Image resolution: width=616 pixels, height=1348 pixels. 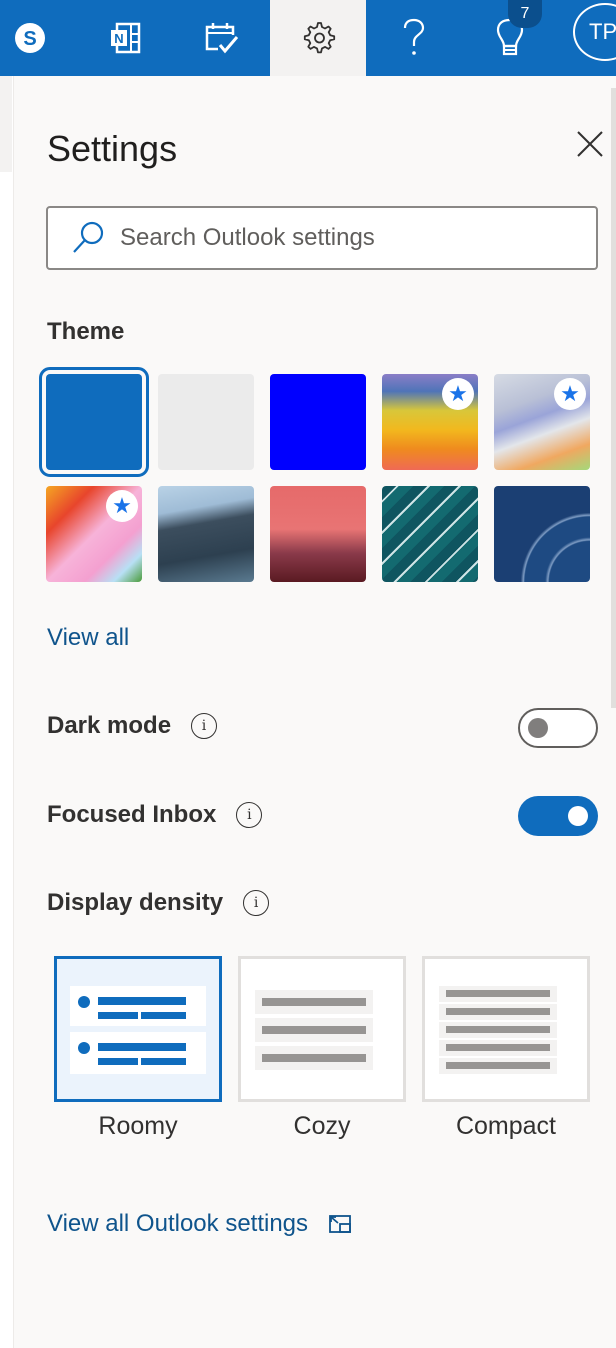 What do you see at coordinates (112, 148) in the screenshot?
I see `panel-title: Settings` at bounding box center [112, 148].